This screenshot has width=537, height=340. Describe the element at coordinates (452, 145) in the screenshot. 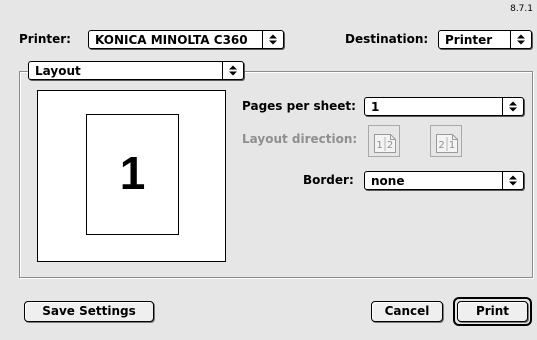

I see `rtl-second-number: 1` at that location.